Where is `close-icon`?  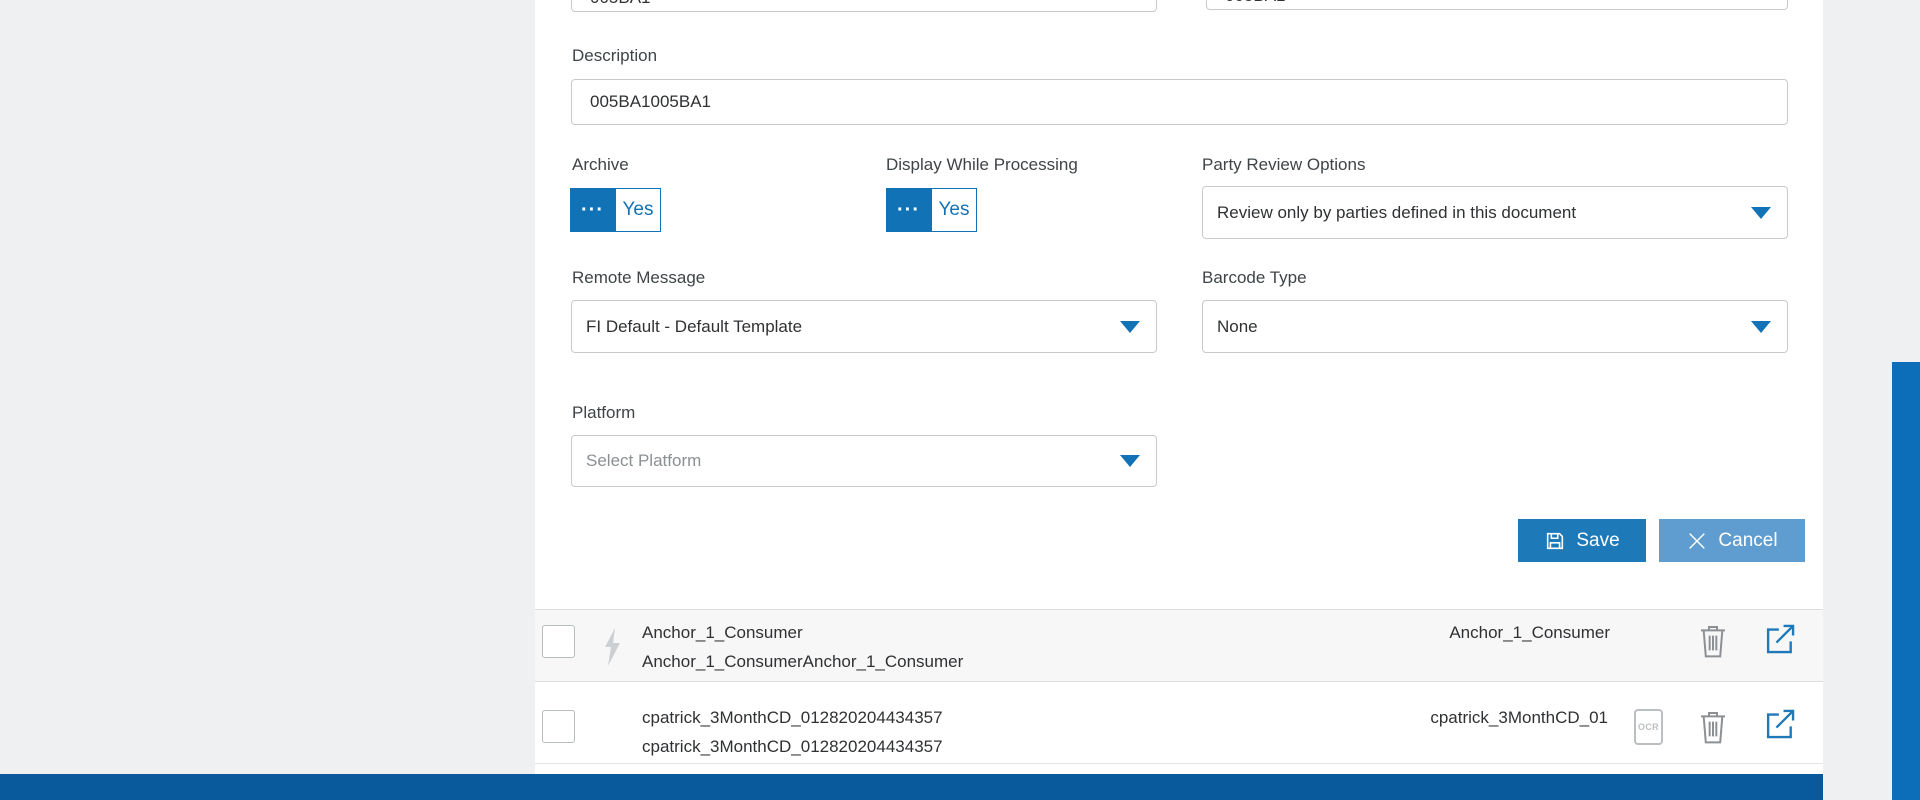 close-icon is located at coordinates (1697, 541).